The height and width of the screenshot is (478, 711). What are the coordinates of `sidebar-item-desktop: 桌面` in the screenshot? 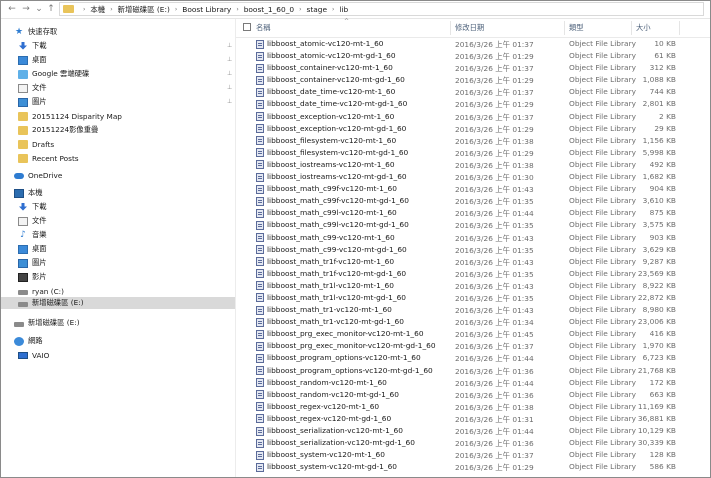 It's located at (32, 60).